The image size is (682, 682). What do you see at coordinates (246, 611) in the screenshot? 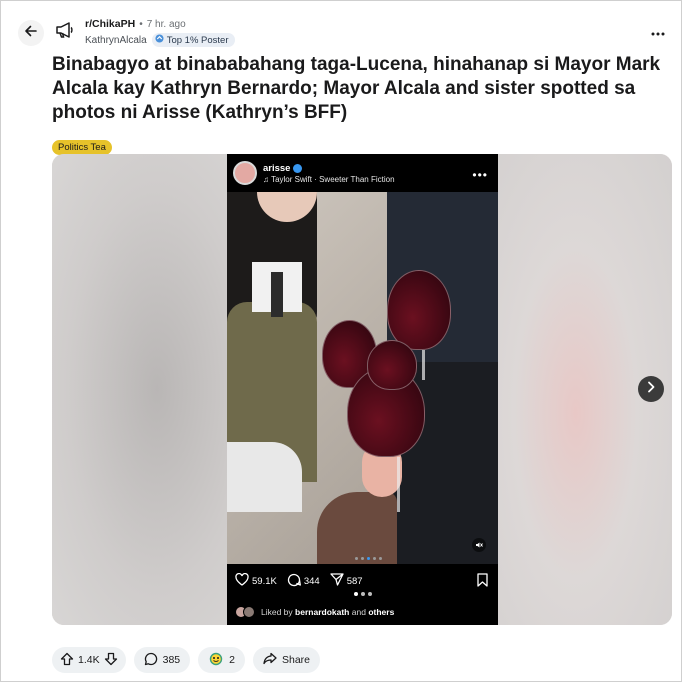
I see `liked-by-avatars` at bounding box center [246, 611].